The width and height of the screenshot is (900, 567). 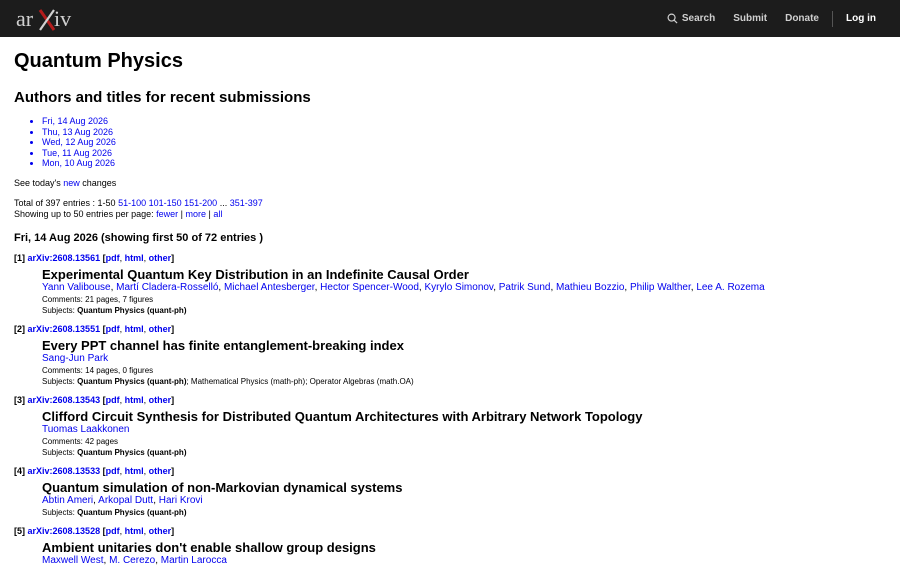 I want to click on author-link: Mathieu Bozzio, so click(x=590, y=287).